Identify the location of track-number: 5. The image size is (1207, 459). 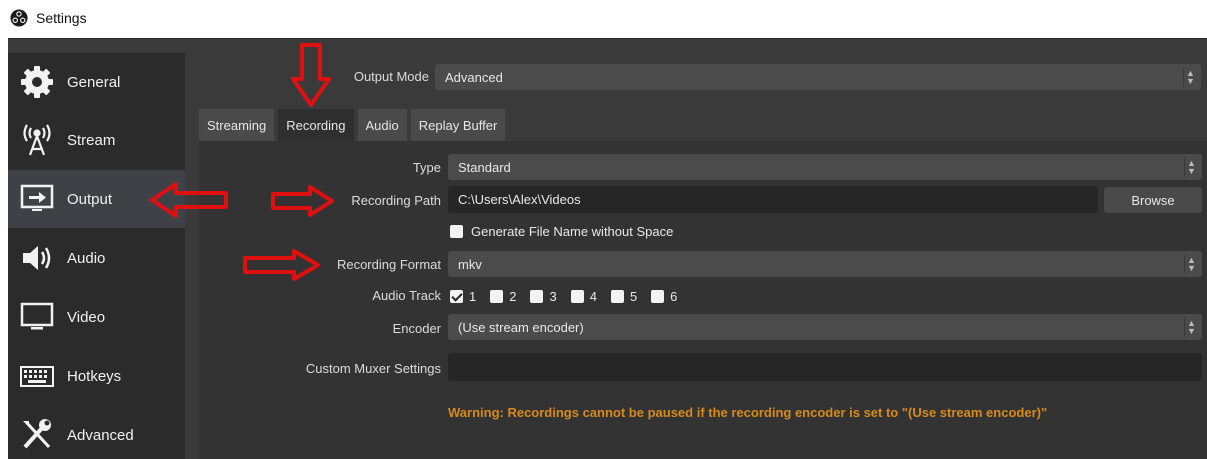
(633, 296).